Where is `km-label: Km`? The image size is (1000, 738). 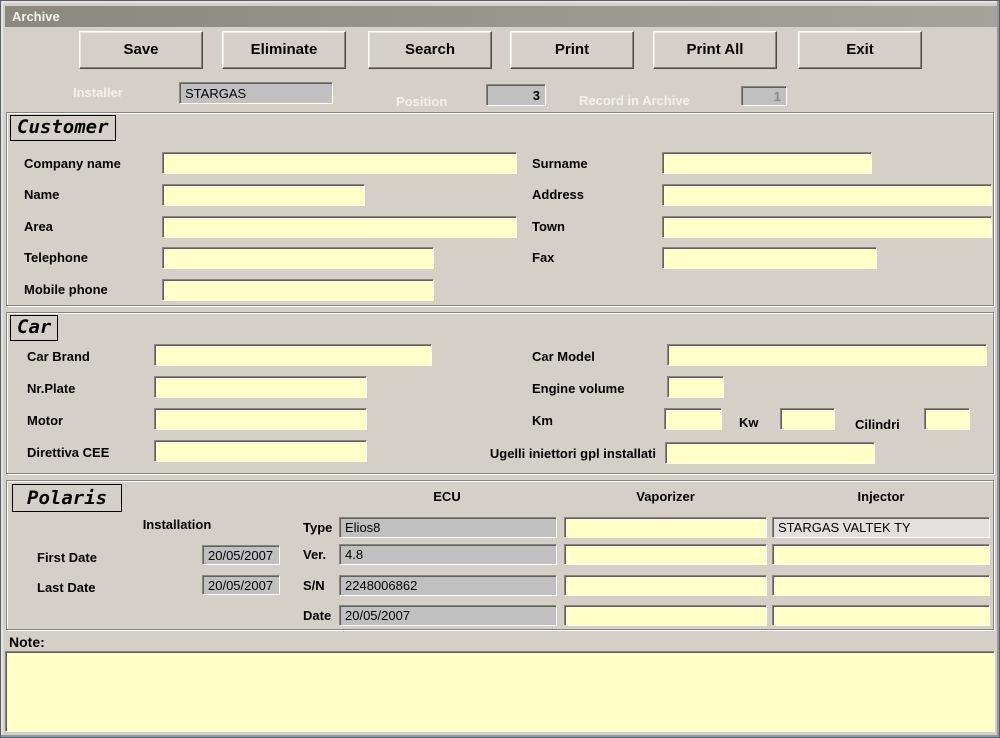
km-label: Km is located at coordinates (542, 420).